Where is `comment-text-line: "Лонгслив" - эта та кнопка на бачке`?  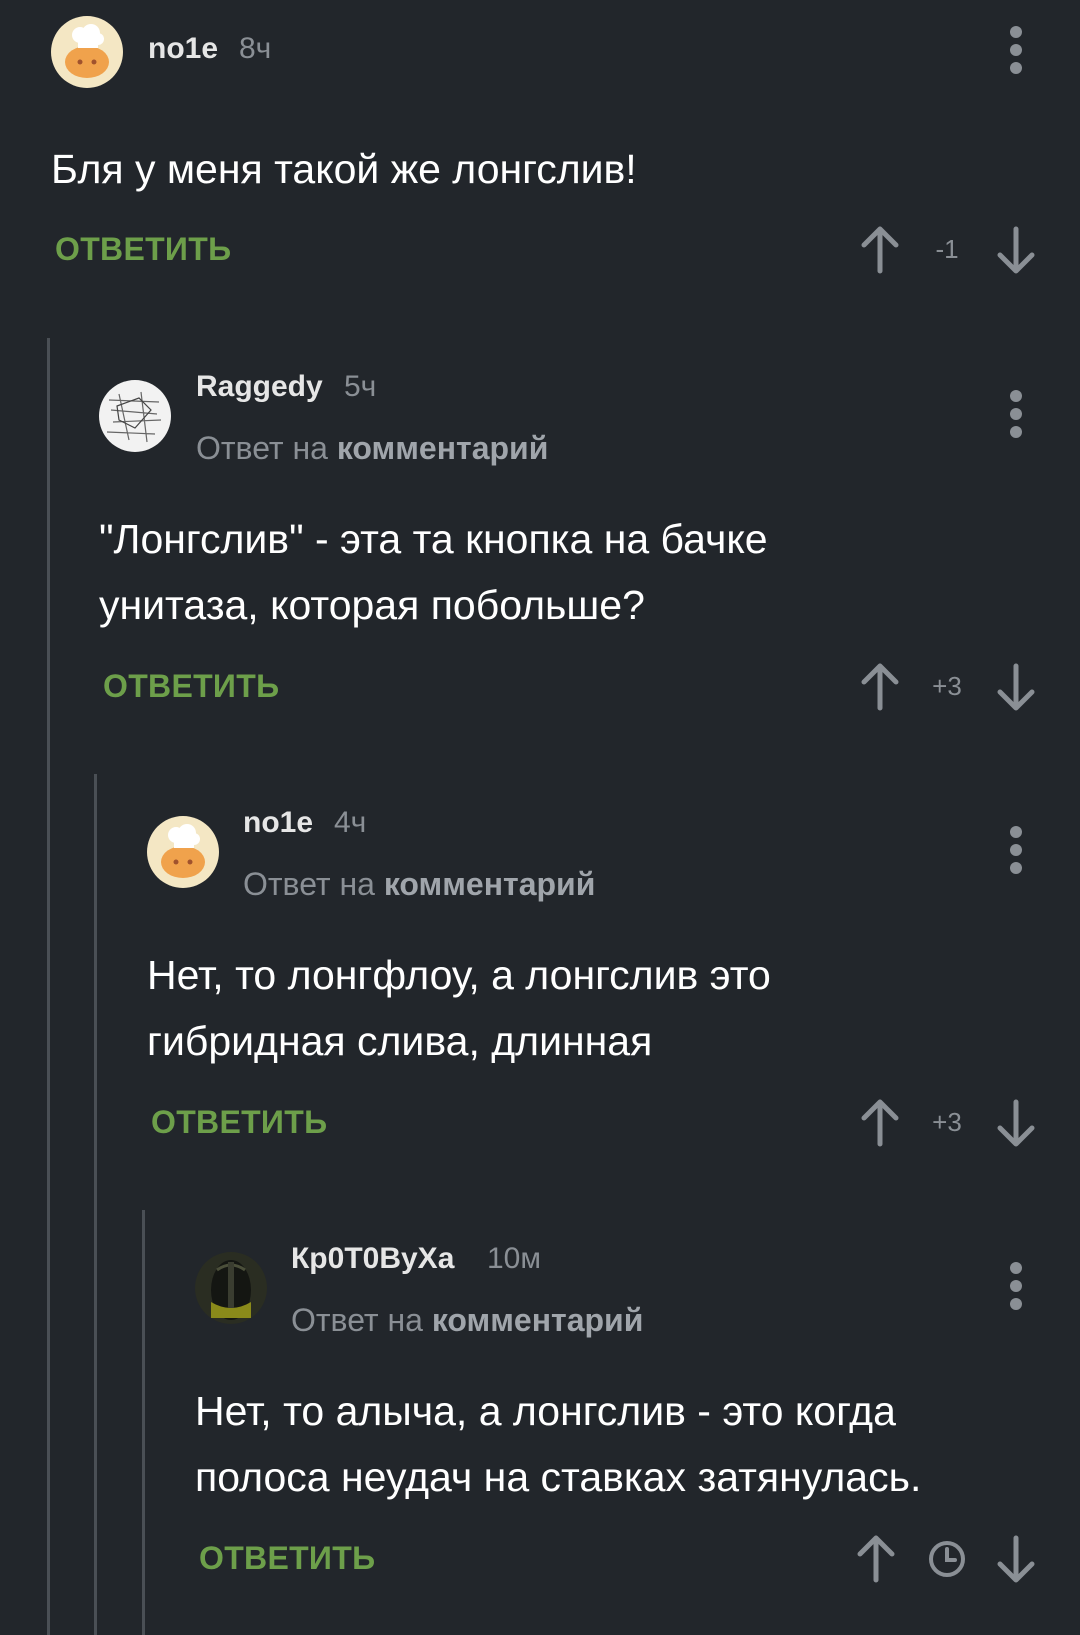
comment-text-line: "Лонгслив" - эта та кнопка на бачке is located at coordinates (433, 539).